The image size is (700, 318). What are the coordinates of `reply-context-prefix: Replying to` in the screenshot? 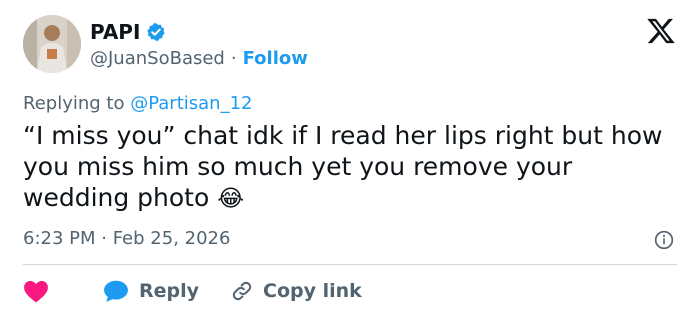 It's located at (74, 103).